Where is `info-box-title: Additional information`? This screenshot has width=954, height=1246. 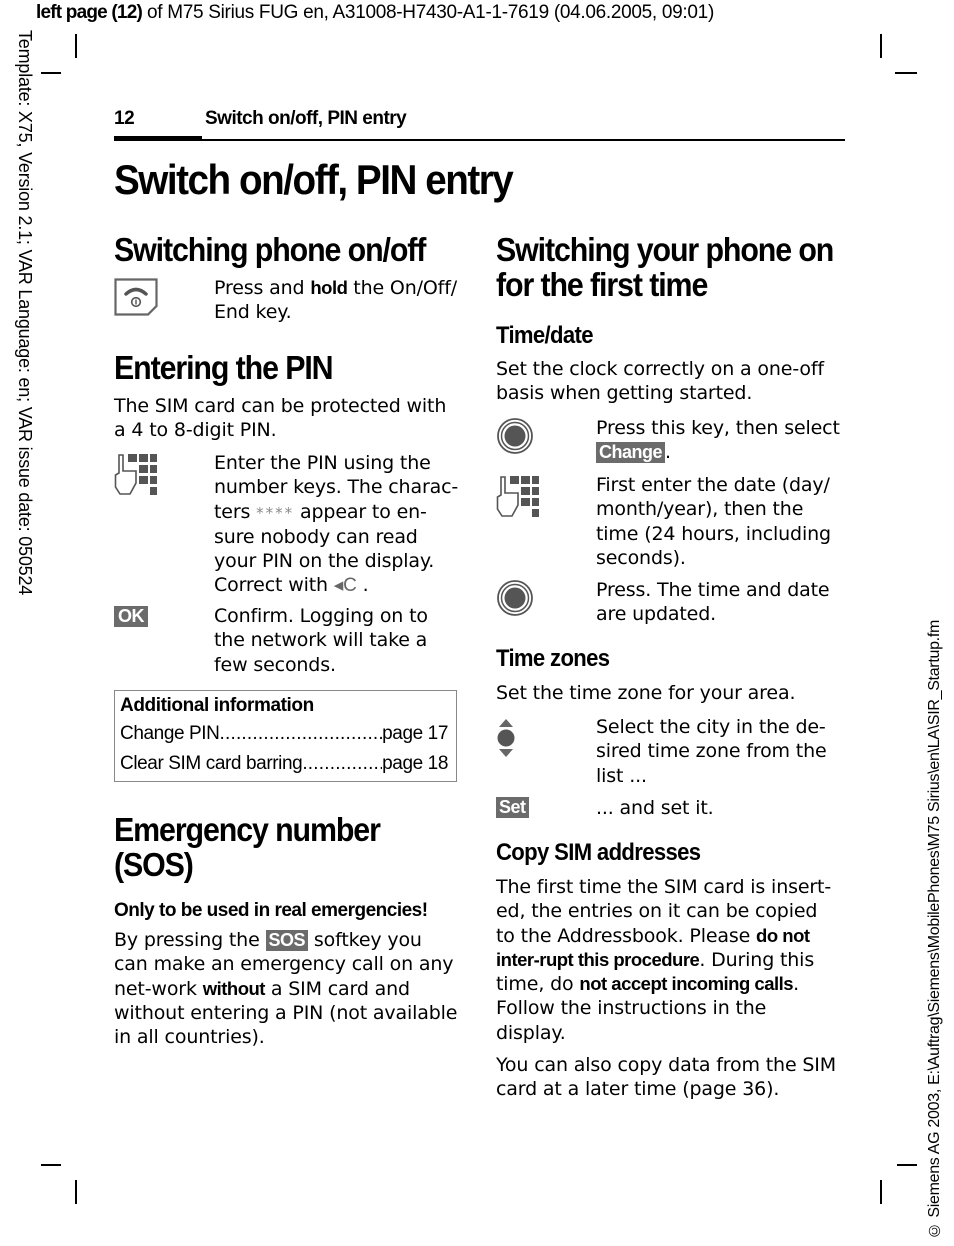 info-box-title: Additional information is located at coordinates (217, 705).